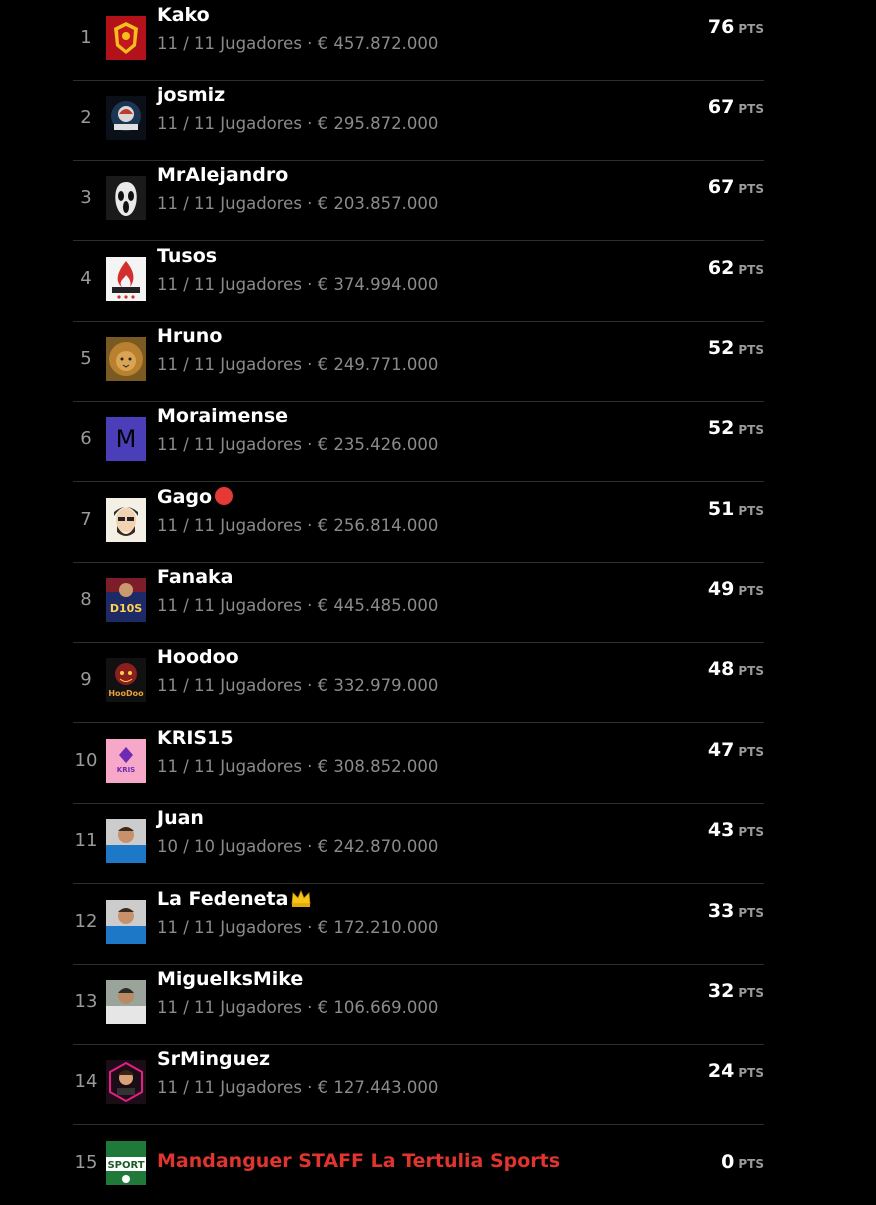 Image resolution: width=876 pixels, height=1205 pixels. I want to click on points-value: 51, so click(721, 509).